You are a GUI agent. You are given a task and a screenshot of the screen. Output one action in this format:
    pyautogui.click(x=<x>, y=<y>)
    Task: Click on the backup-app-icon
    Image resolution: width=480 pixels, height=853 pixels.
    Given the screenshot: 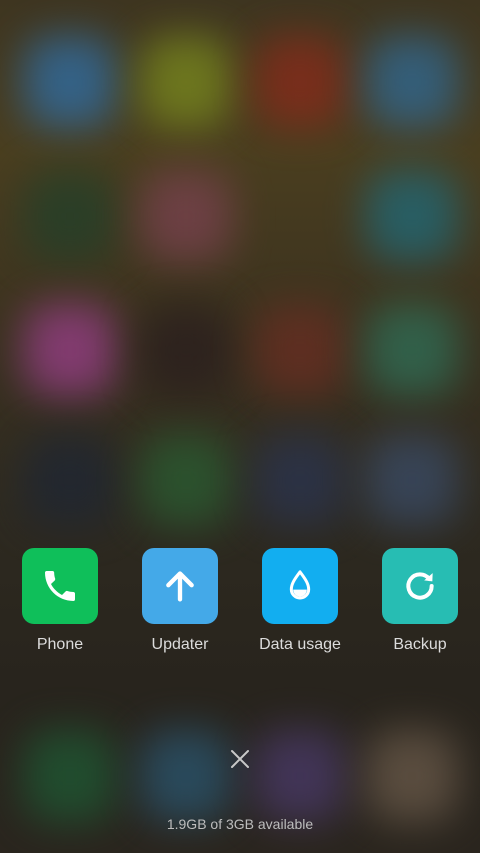 What is the action you would take?
    pyautogui.click(x=420, y=586)
    